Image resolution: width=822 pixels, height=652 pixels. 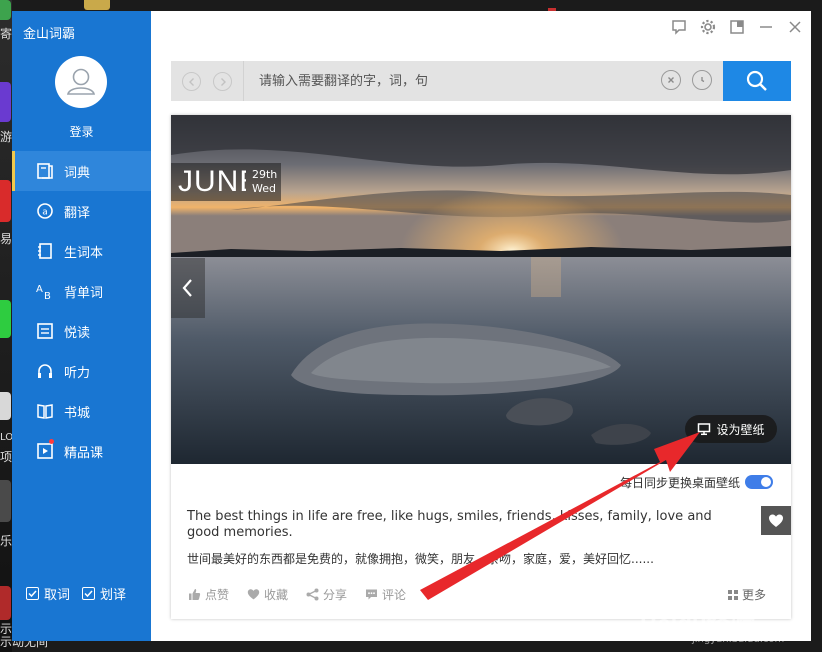 I want to click on thumbs-up-icon, so click(x=195, y=594).